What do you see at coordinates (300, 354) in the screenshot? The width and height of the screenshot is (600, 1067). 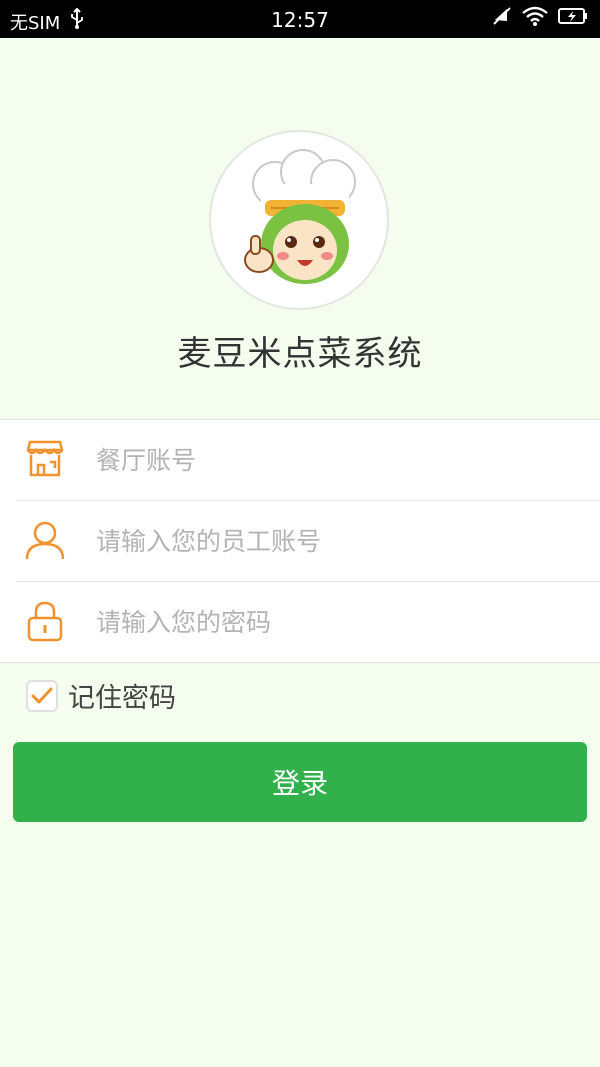 I see `app-title: 麦豆米点菜系统` at bounding box center [300, 354].